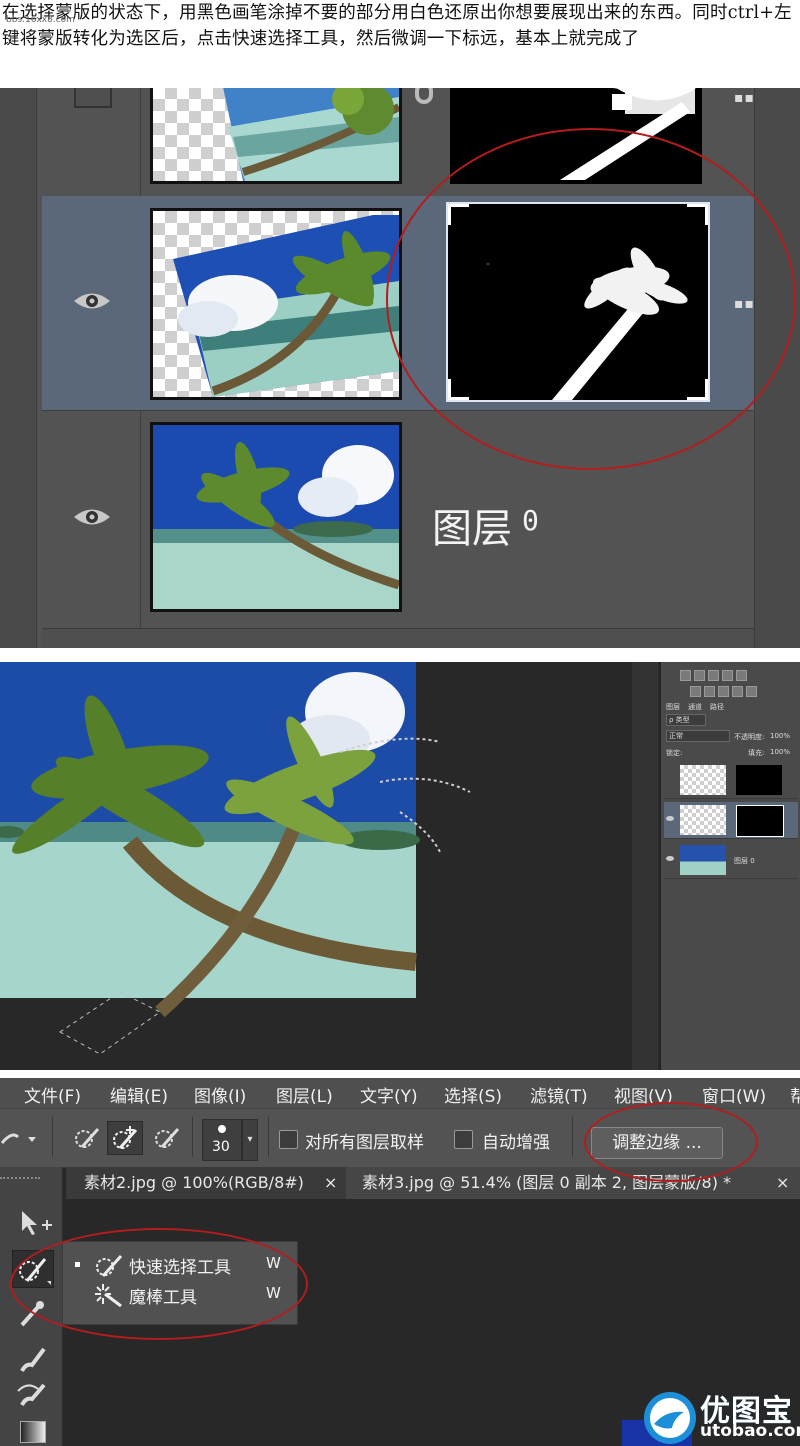  I want to click on quick-selection-tool-button, so click(33, 1269).